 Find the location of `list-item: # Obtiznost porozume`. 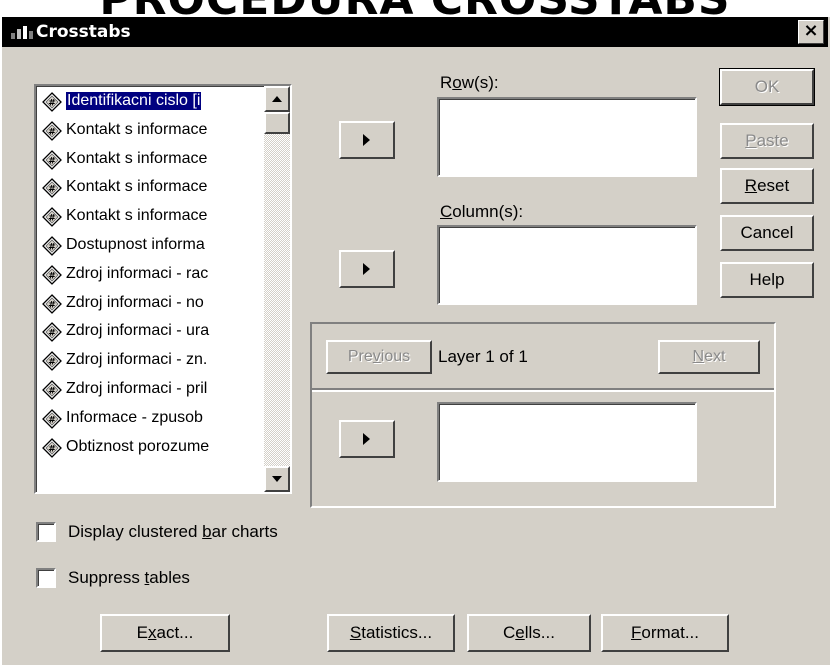

list-item: # Obtiznost porozume is located at coordinates (151, 448).